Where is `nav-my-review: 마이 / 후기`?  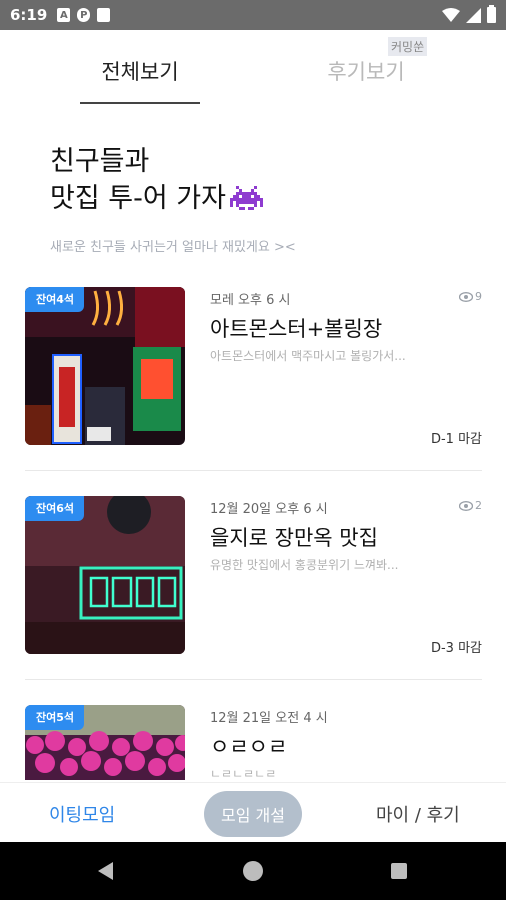
nav-my-review: 마이 / 후기 is located at coordinates (418, 814).